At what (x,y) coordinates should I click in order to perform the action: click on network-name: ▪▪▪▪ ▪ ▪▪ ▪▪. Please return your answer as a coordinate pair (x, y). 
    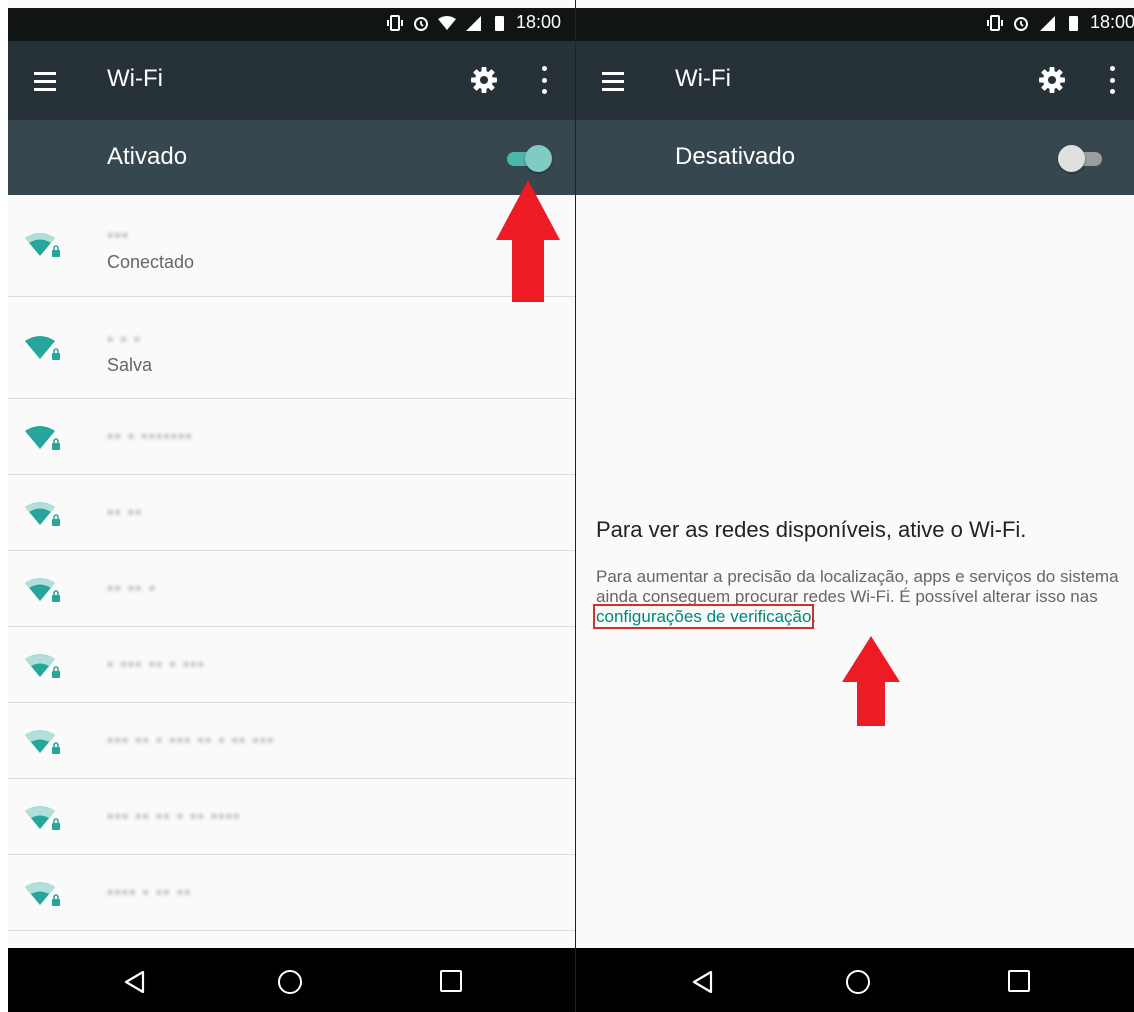
    Looking at the image, I should click on (149, 892).